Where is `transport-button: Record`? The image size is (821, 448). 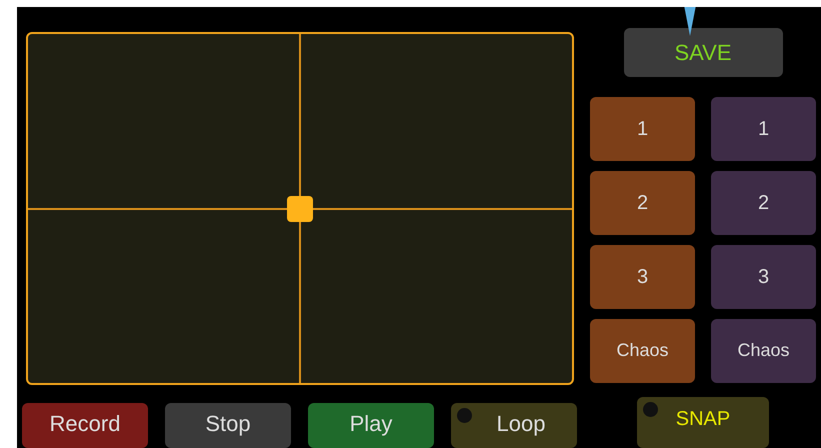
transport-button: Record is located at coordinates (85, 425).